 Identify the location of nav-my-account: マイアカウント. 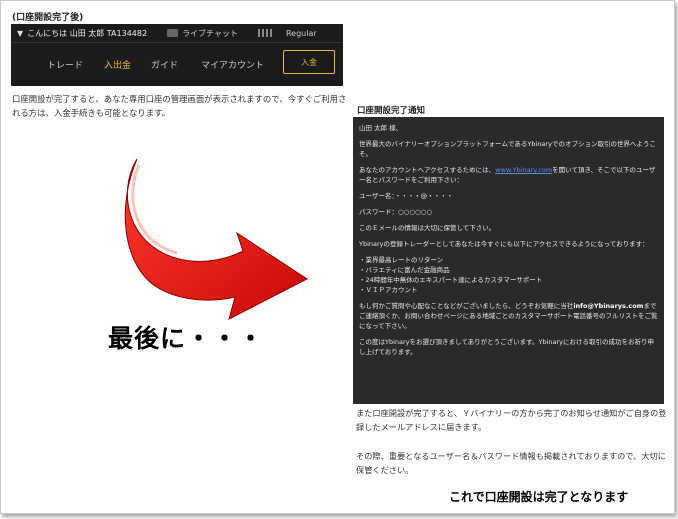
(232, 64).